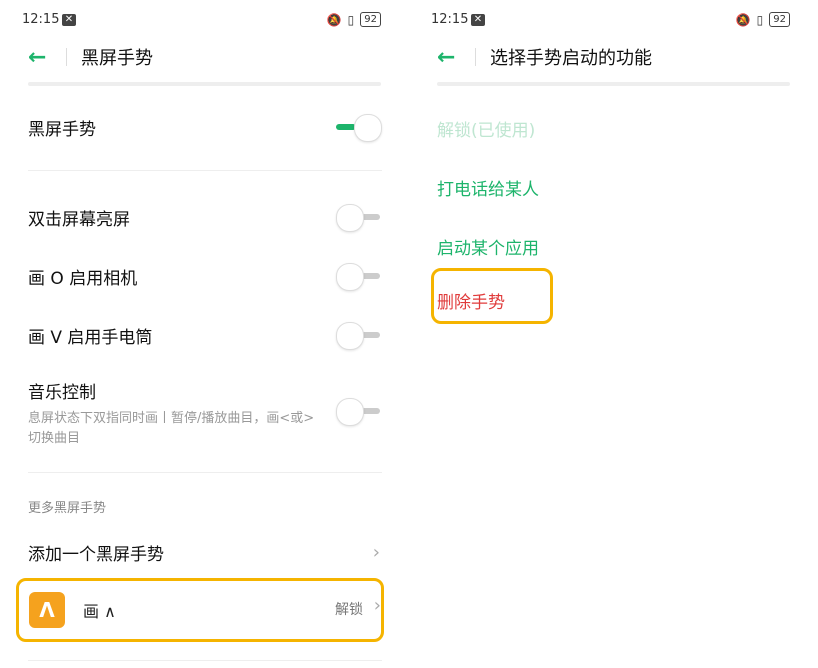 This screenshot has height=668, width=818. What do you see at coordinates (204, 57) in the screenshot?
I see `header: ← 黑屏手势` at bounding box center [204, 57].